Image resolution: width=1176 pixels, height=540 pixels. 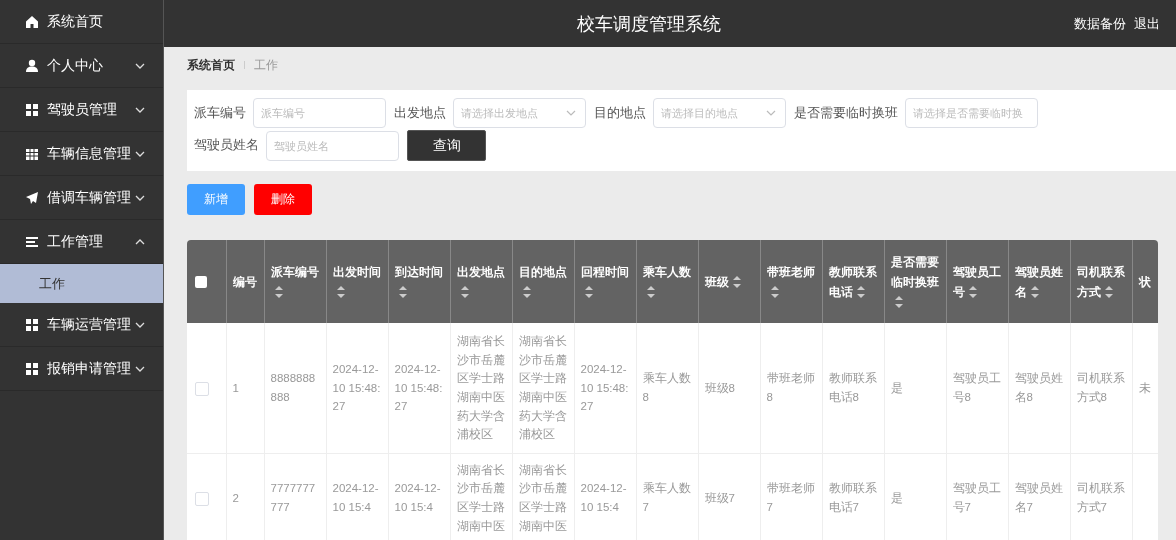 I want to click on table-cell: 乘车人数8, so click(x=666, y=387).